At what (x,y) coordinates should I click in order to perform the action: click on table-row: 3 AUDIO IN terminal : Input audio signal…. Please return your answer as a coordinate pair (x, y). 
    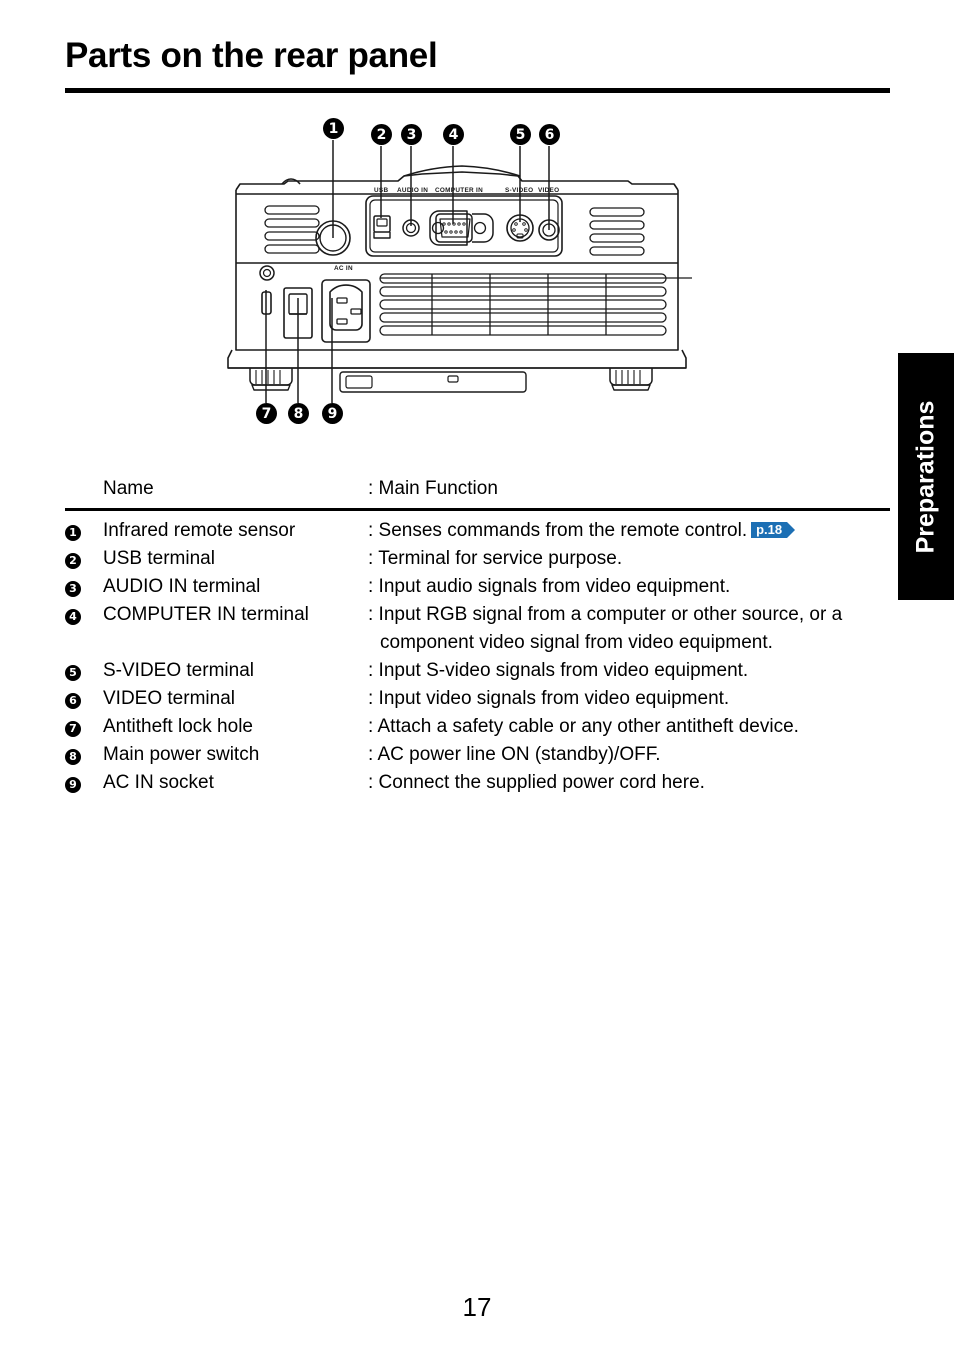
    Looking at the image, I should click on (479, 587).